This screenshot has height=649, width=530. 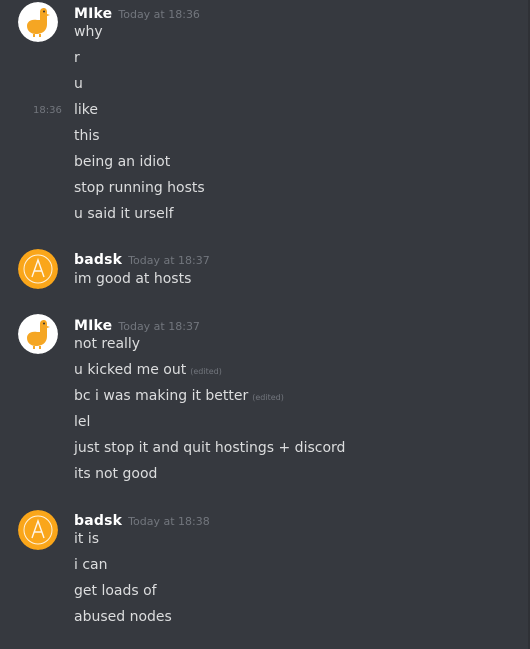 What do you see at coordinates (91, 565) in the screenshot?
I see `message-text: i can` at bounding box center [91, 565].